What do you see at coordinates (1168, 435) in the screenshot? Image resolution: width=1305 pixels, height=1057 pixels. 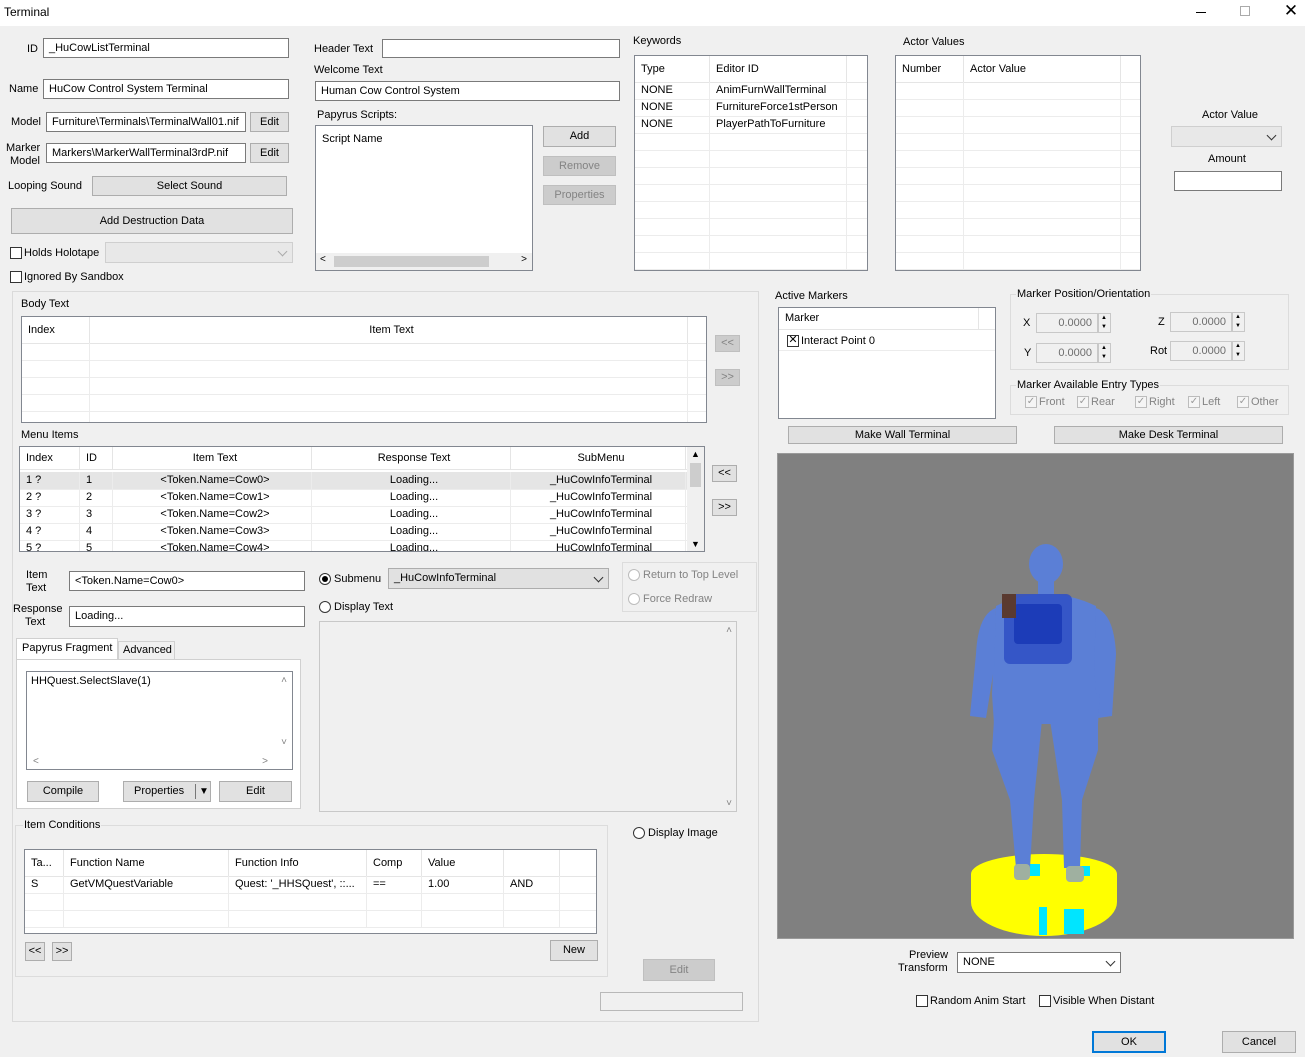 I see `make-desk-terminal-button: Make Desk Terminal` at bounding box center [1168, 435].